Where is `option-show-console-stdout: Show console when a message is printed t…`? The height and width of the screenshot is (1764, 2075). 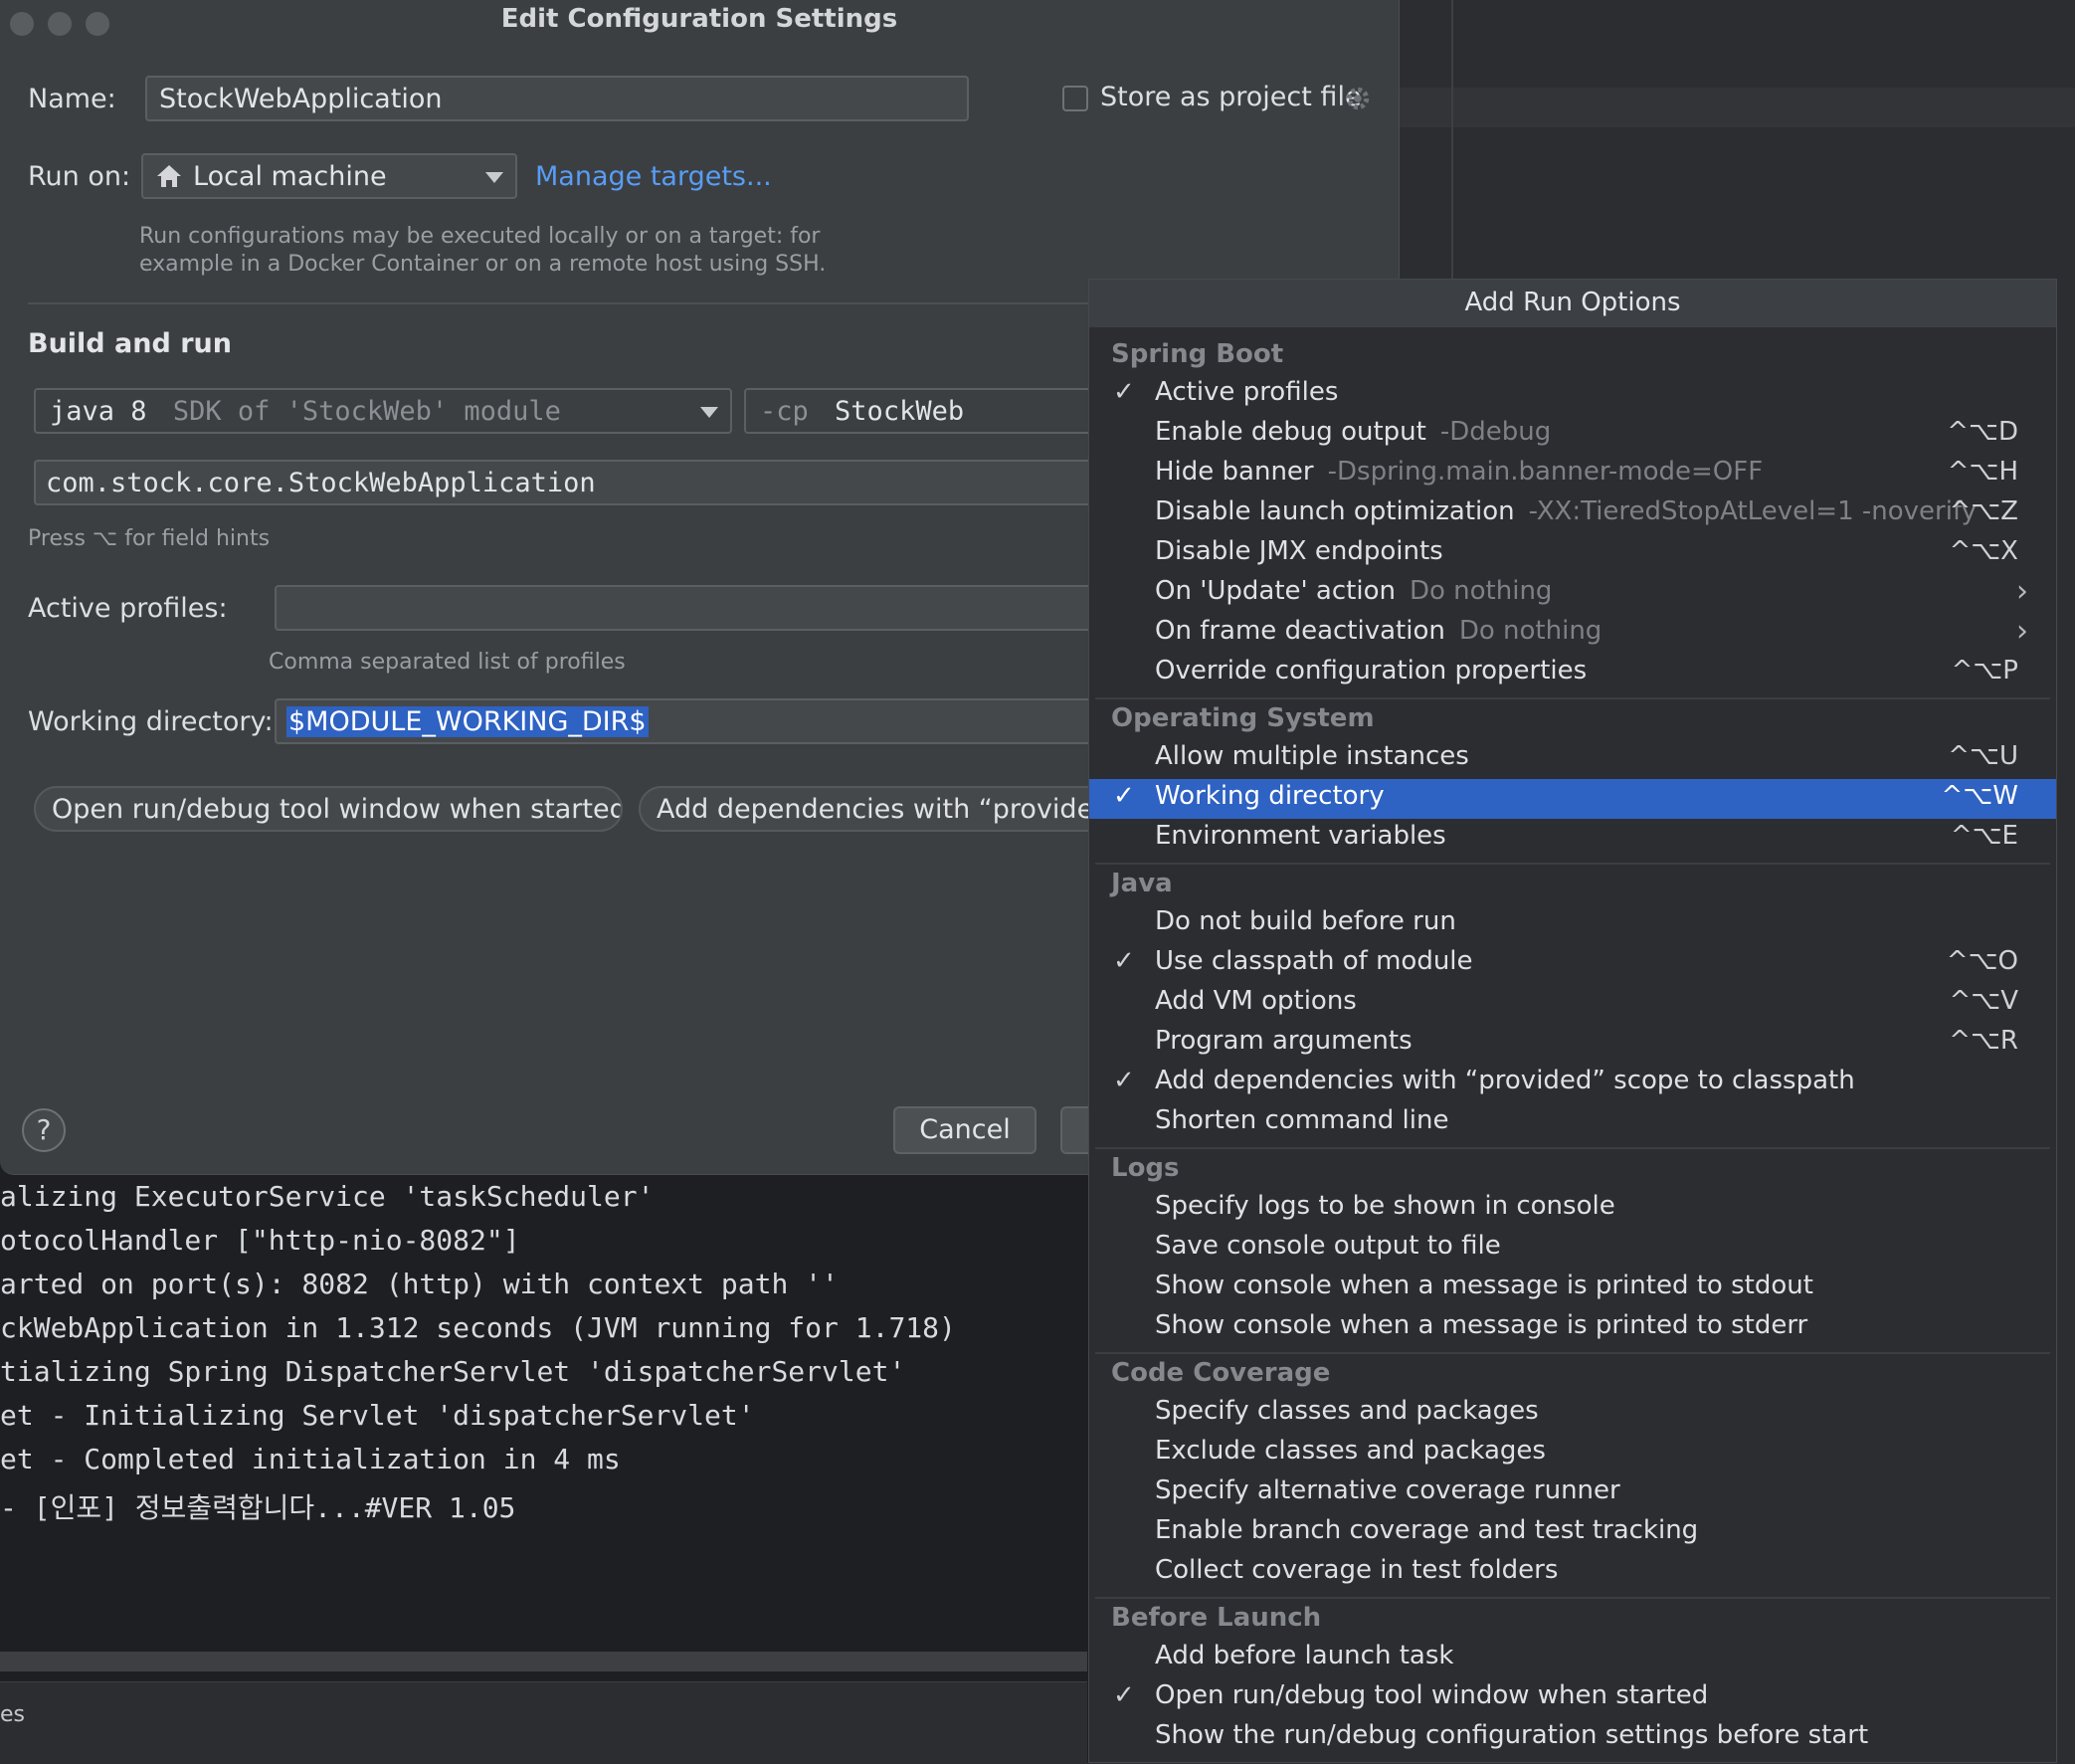
option-show-console-stdout: Show console when a message is printed t… is located at coordinates (1572, 1288).